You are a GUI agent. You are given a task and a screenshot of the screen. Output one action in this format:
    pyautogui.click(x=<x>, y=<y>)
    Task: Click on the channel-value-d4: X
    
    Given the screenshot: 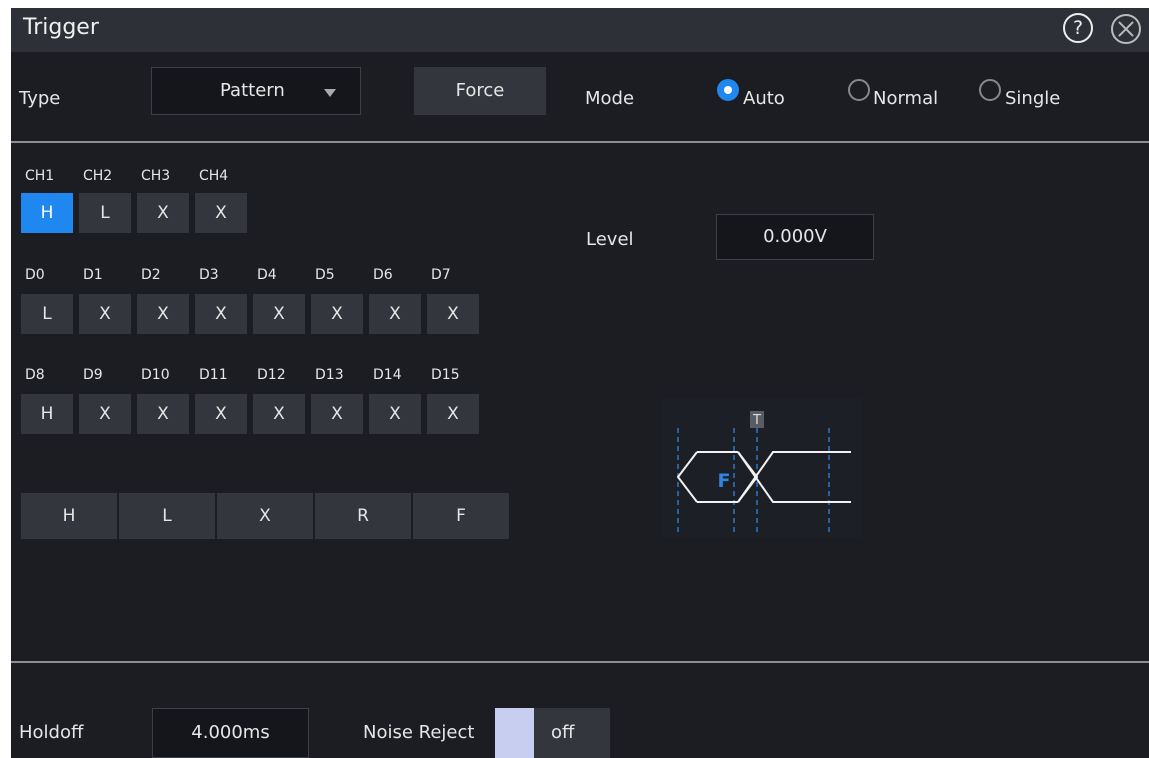 What is the action you would take?
    pyautogui.click(x=279, y=314)
    